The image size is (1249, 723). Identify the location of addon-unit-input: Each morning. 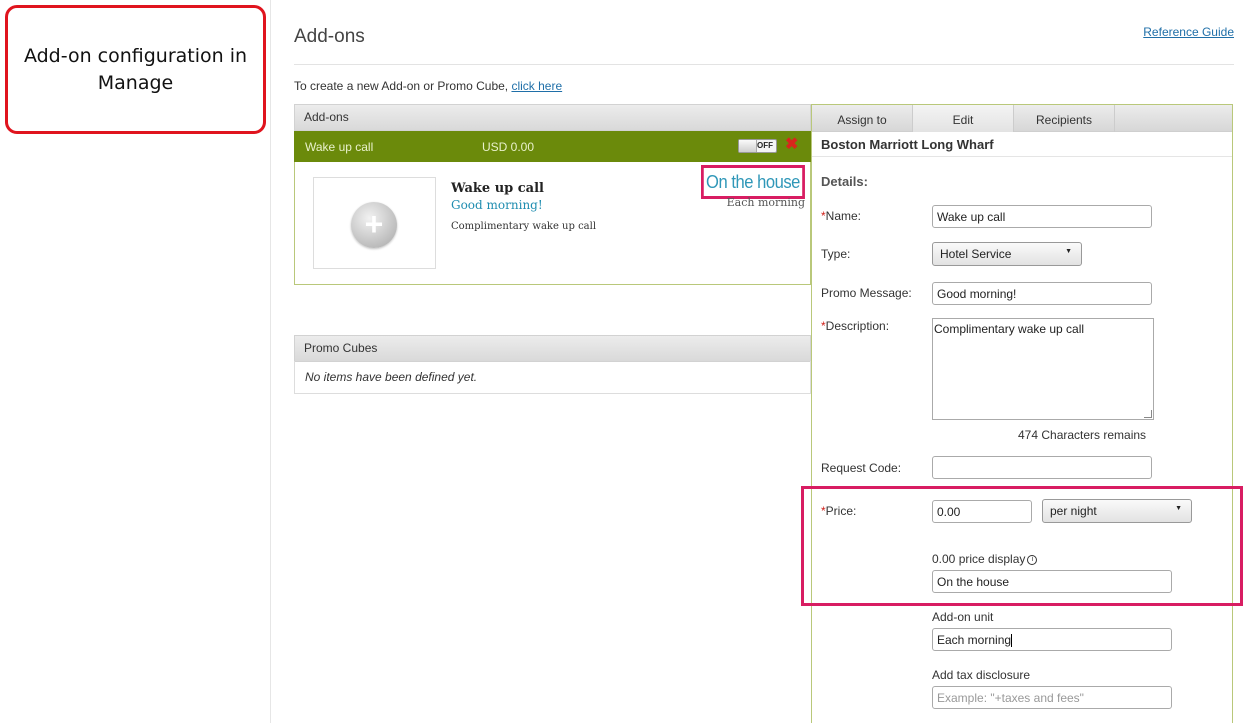
(1052, 639).